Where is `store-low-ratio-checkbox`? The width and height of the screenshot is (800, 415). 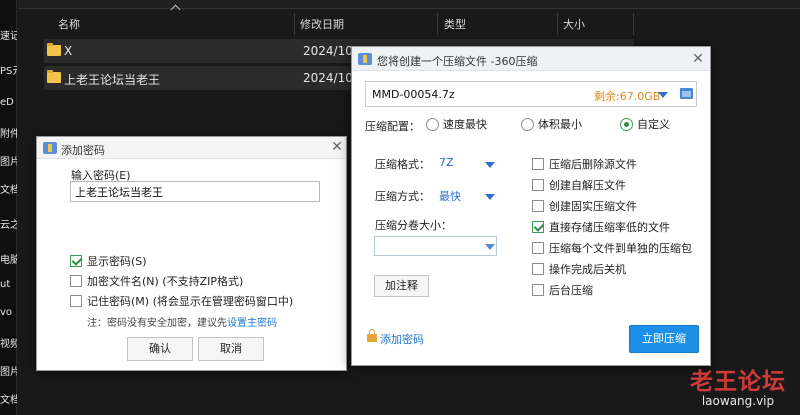
store-low-ratio-checkbox is located at coordinates (538, 227).